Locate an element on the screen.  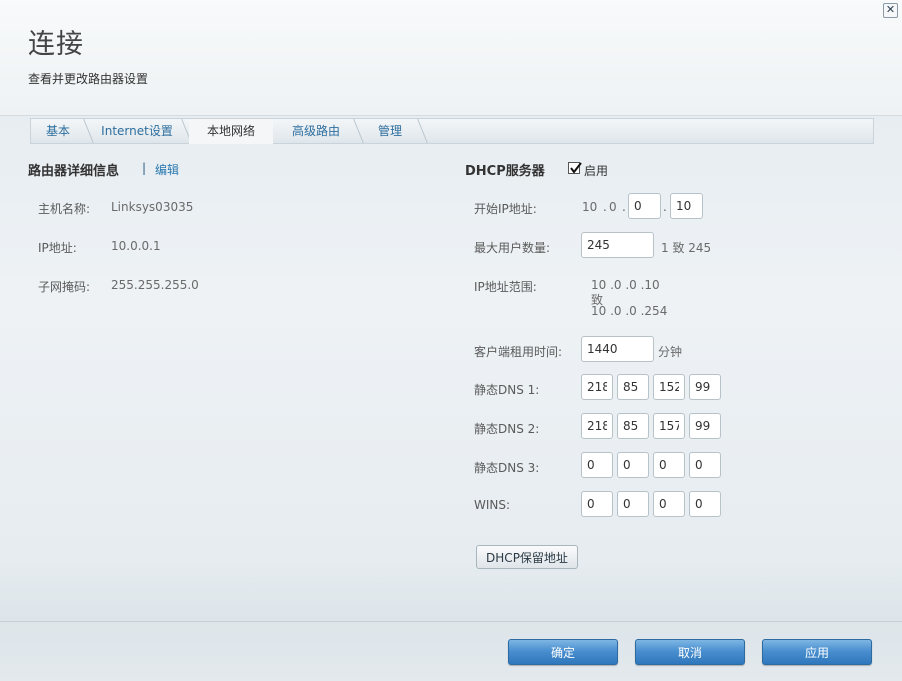
tab-advanced-routing: 高级路由 is located at coordinates (316, 131).